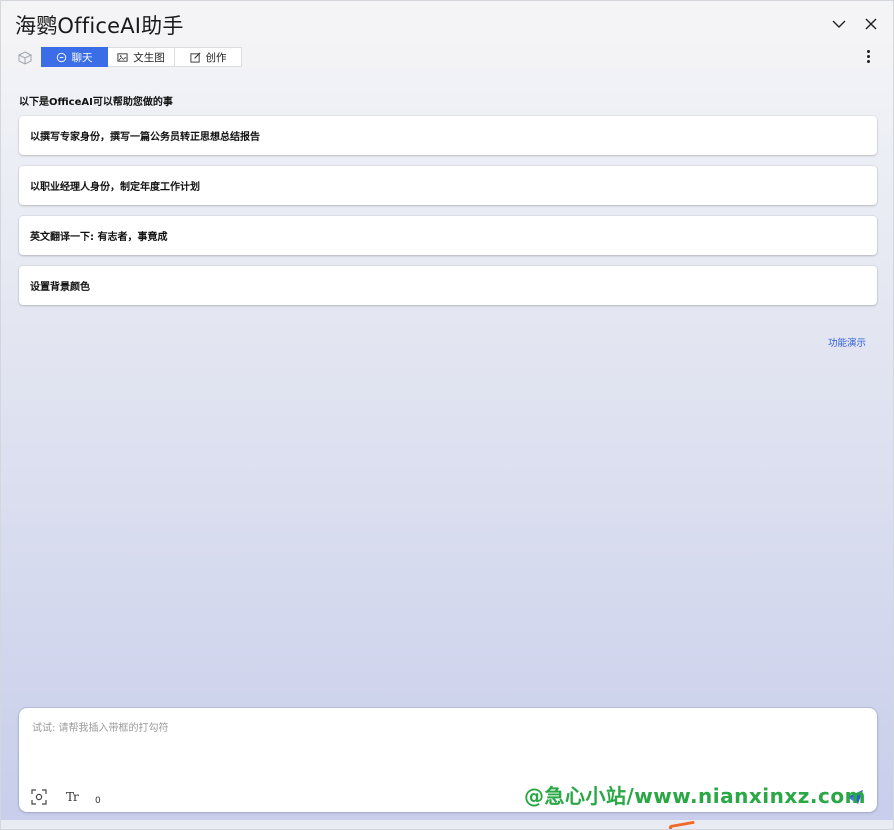  I want to click on chat-icon, so click(61, 57).